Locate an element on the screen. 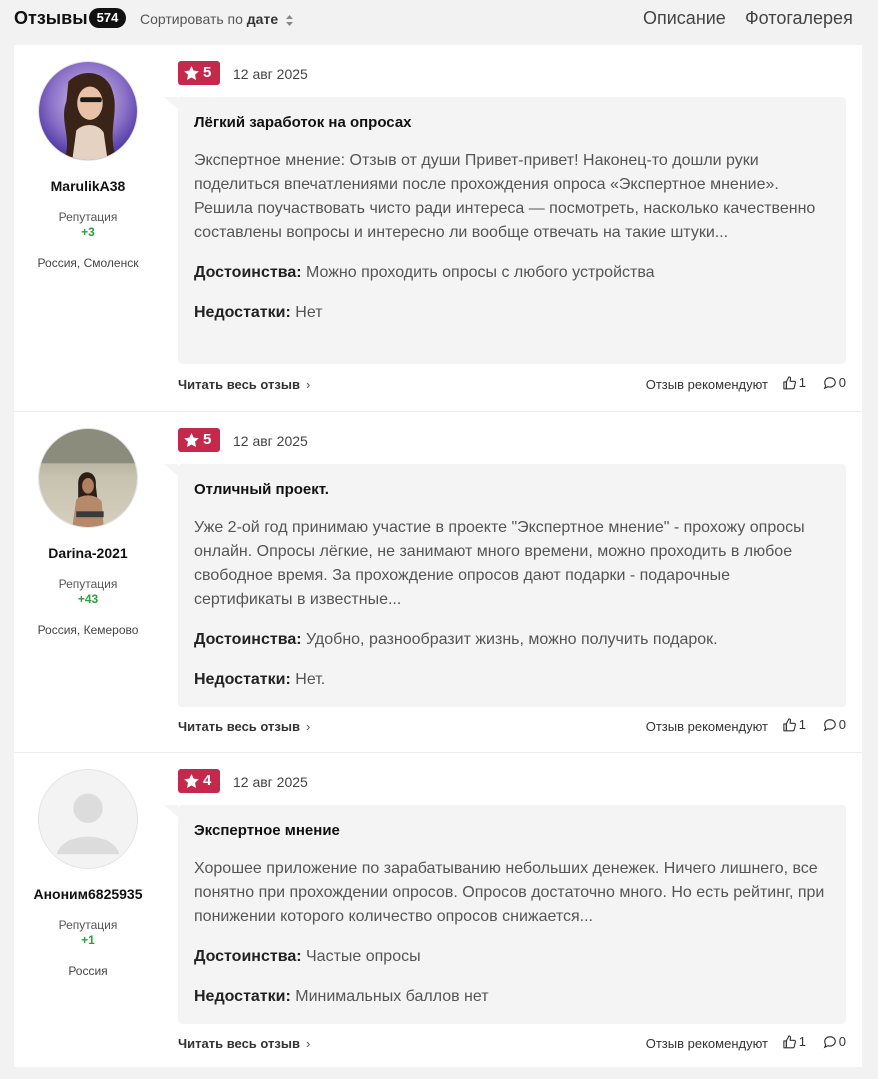 This screenshot has width=878, height=1079. review-cons: Недостатки: Нет is located at coordinates (512, 313).